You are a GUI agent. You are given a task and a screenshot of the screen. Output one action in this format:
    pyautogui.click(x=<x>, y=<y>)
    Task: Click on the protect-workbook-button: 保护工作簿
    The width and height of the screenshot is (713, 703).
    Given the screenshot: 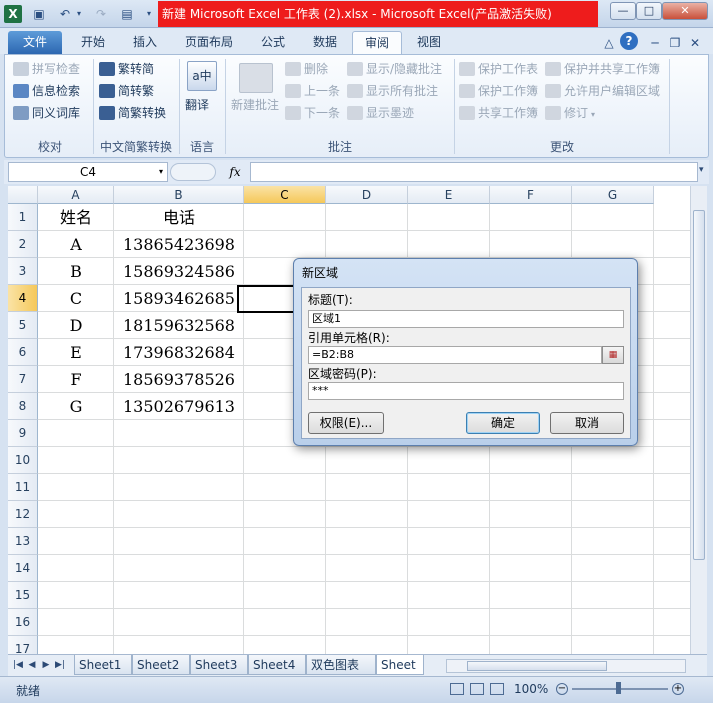 What is the action you would take?
    pyautogui.click(x=498, y=91)
    